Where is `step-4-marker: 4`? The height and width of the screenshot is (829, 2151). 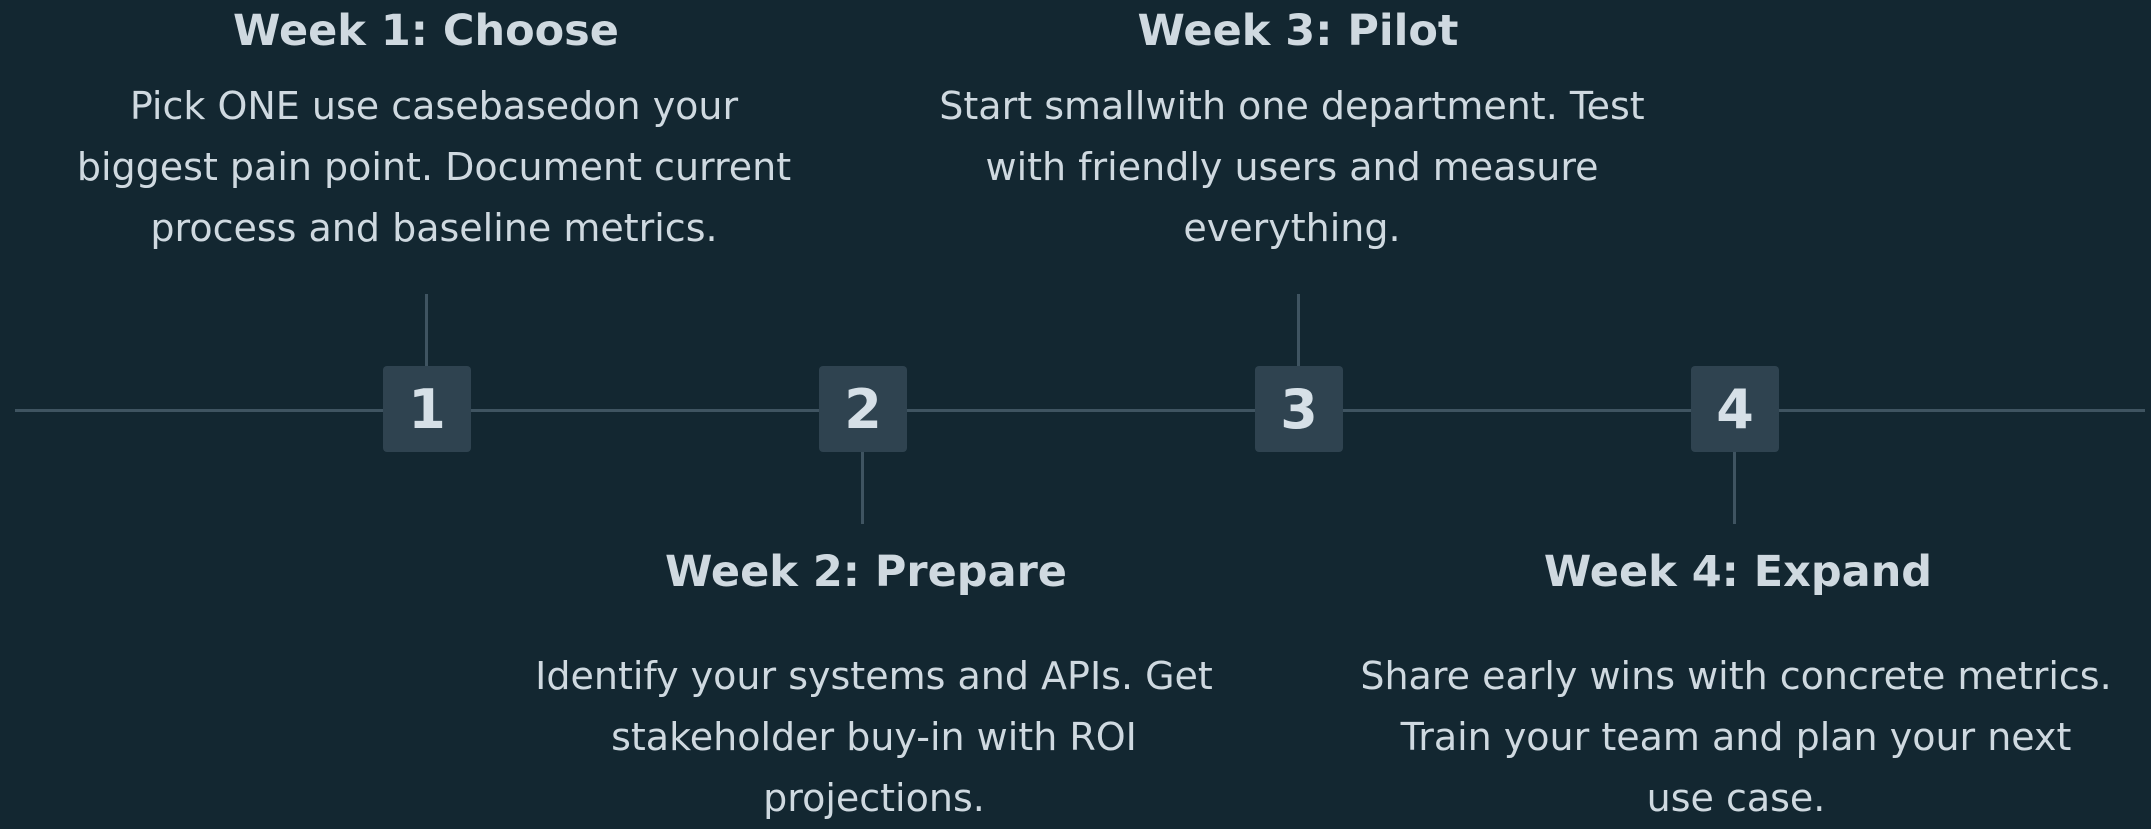 step-4-marker: 4 is located at coordinates (1735, 409).